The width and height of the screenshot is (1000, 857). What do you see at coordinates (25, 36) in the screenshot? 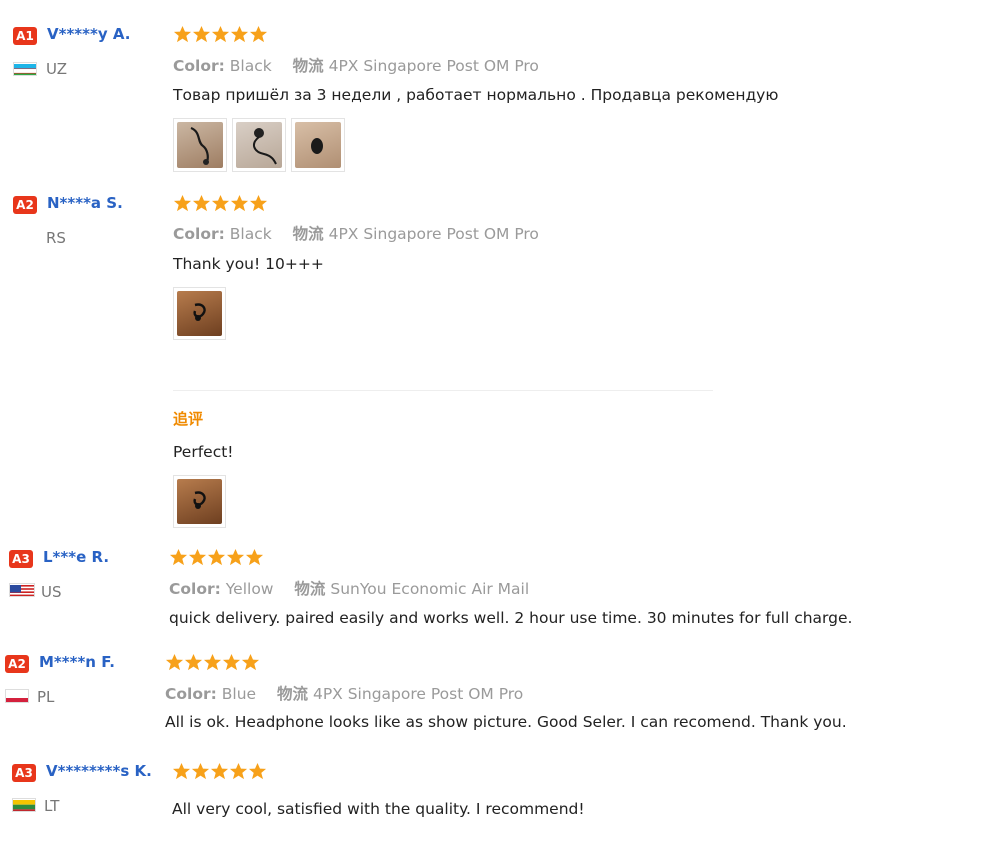
I see `level-badge: A1` at bounding box center [25, 36].